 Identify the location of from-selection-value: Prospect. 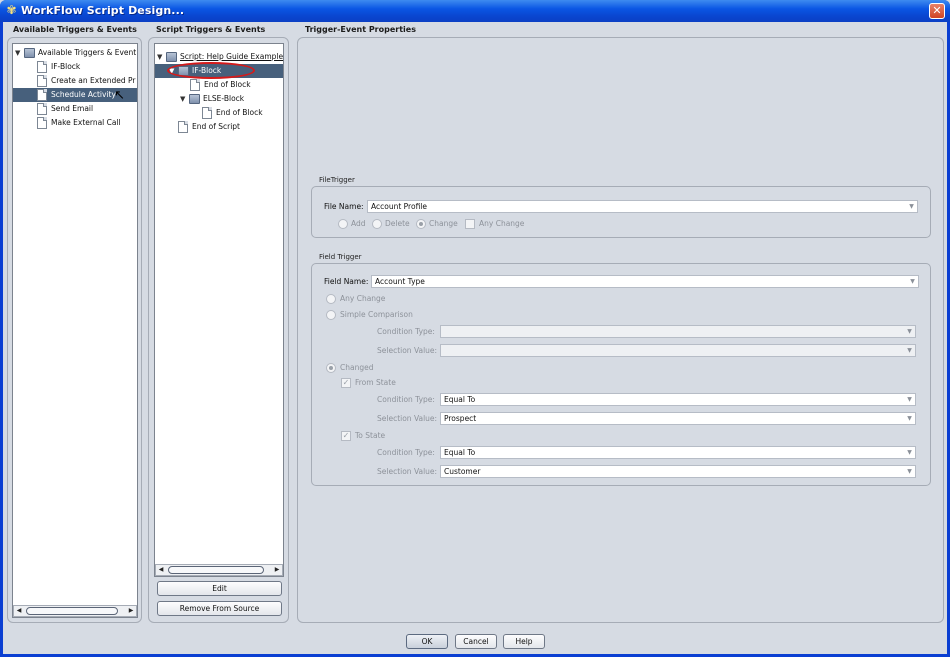
(460, 418).